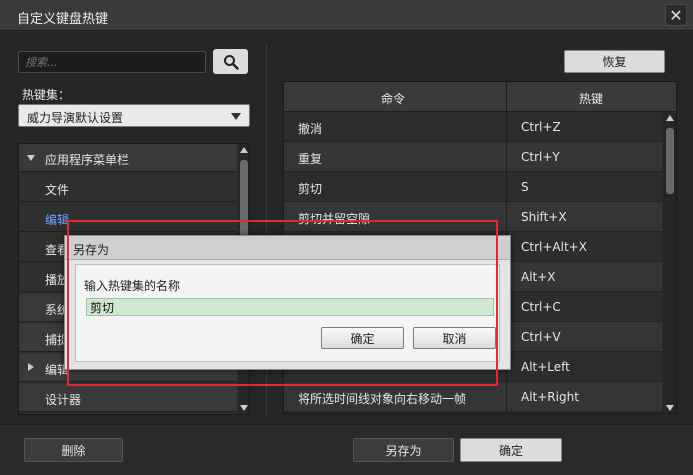 The image size is (693, 475). Describe the element at coordinates (473, 127) in the screenshot. I see `table-row: 撤消 Ctrl+Z` at that location.